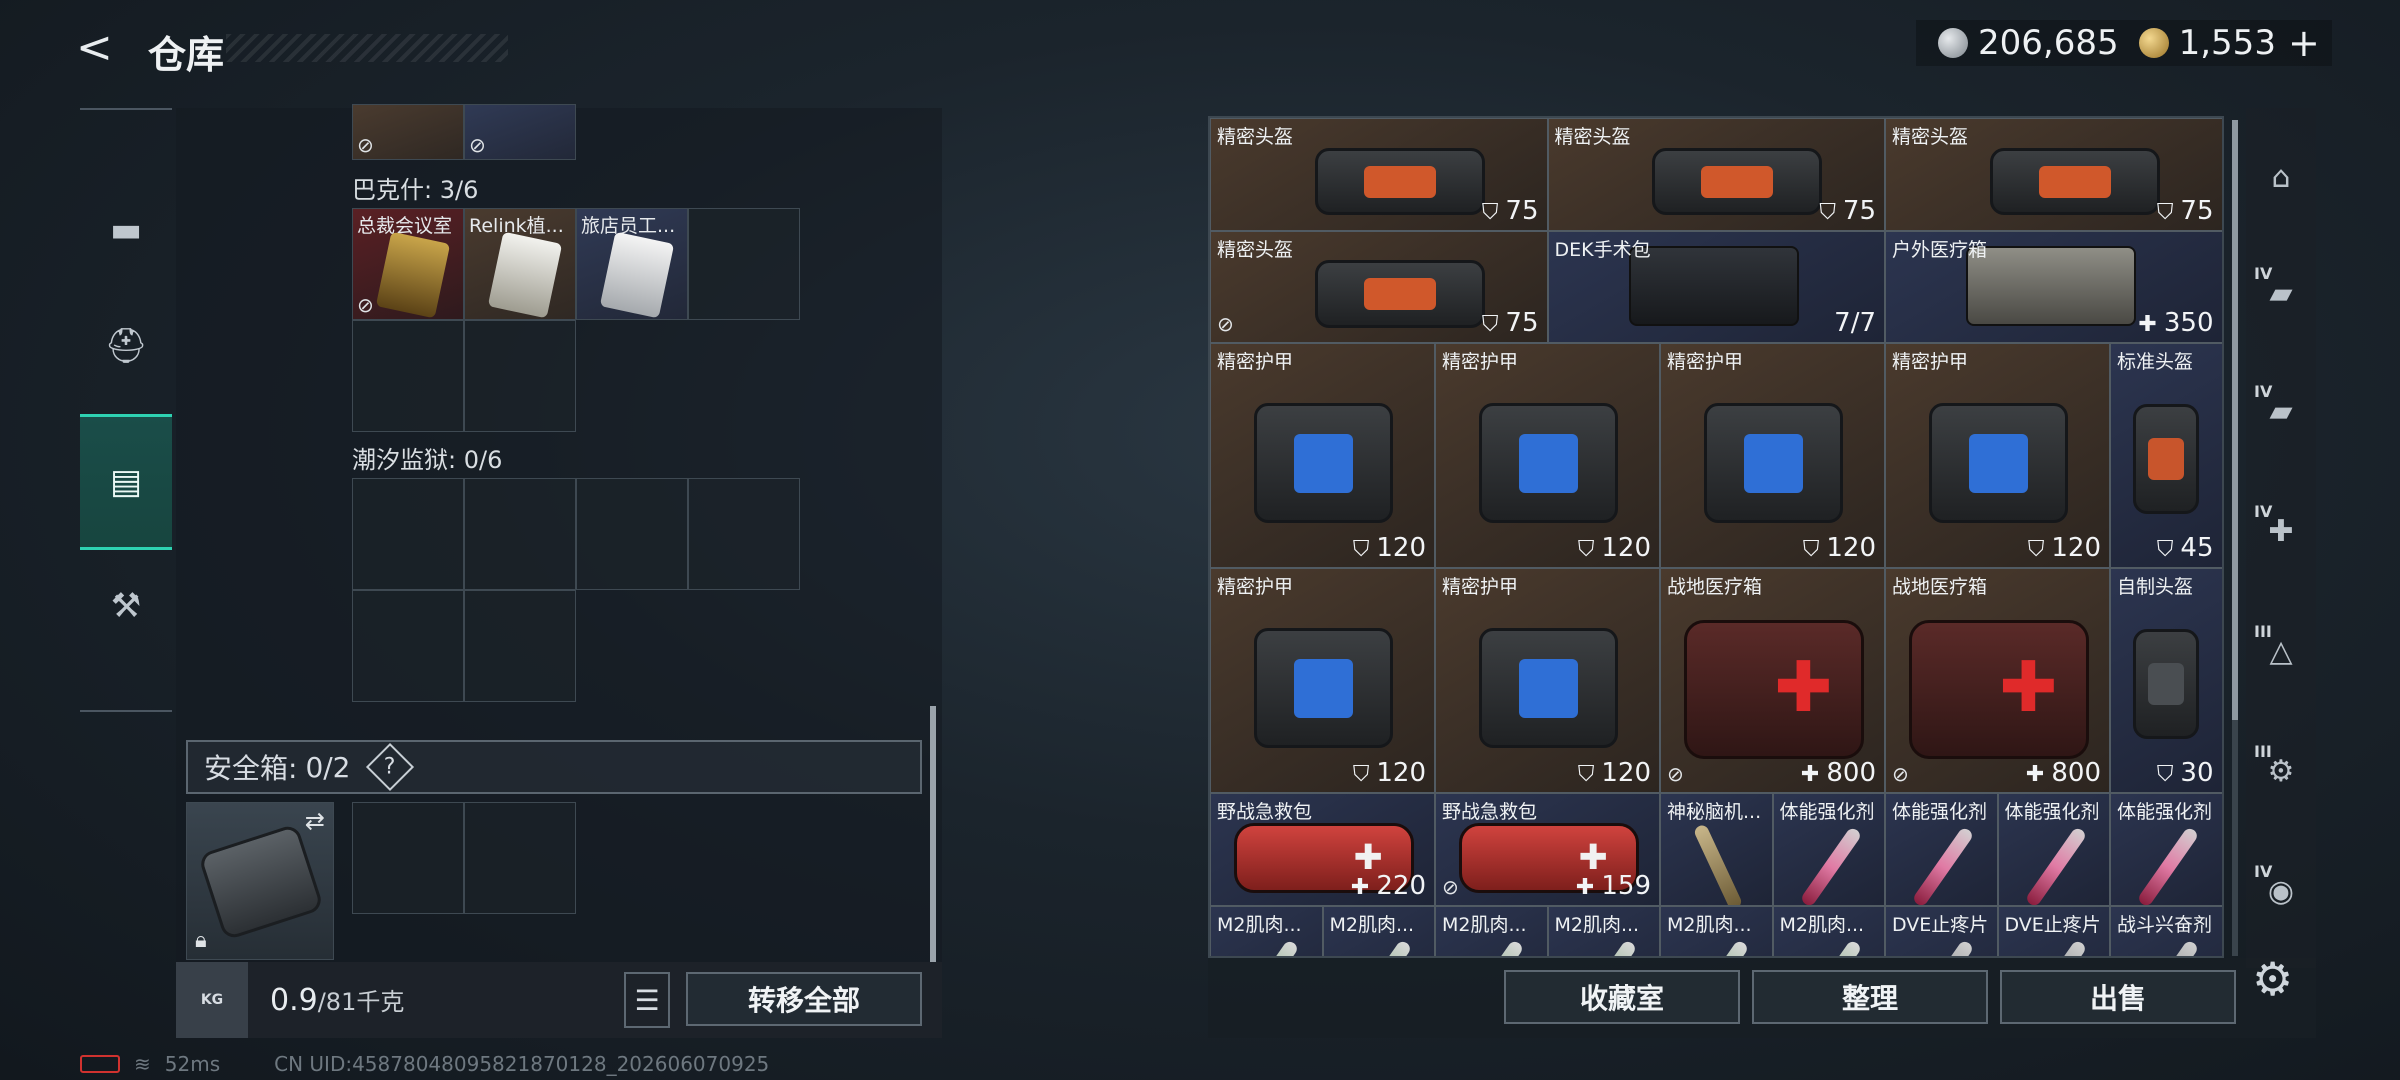 This screenshot has width=2400, height=1080. I want to click on stash-item: 标准头盔 ⛉ 45, so click(2166, 455).